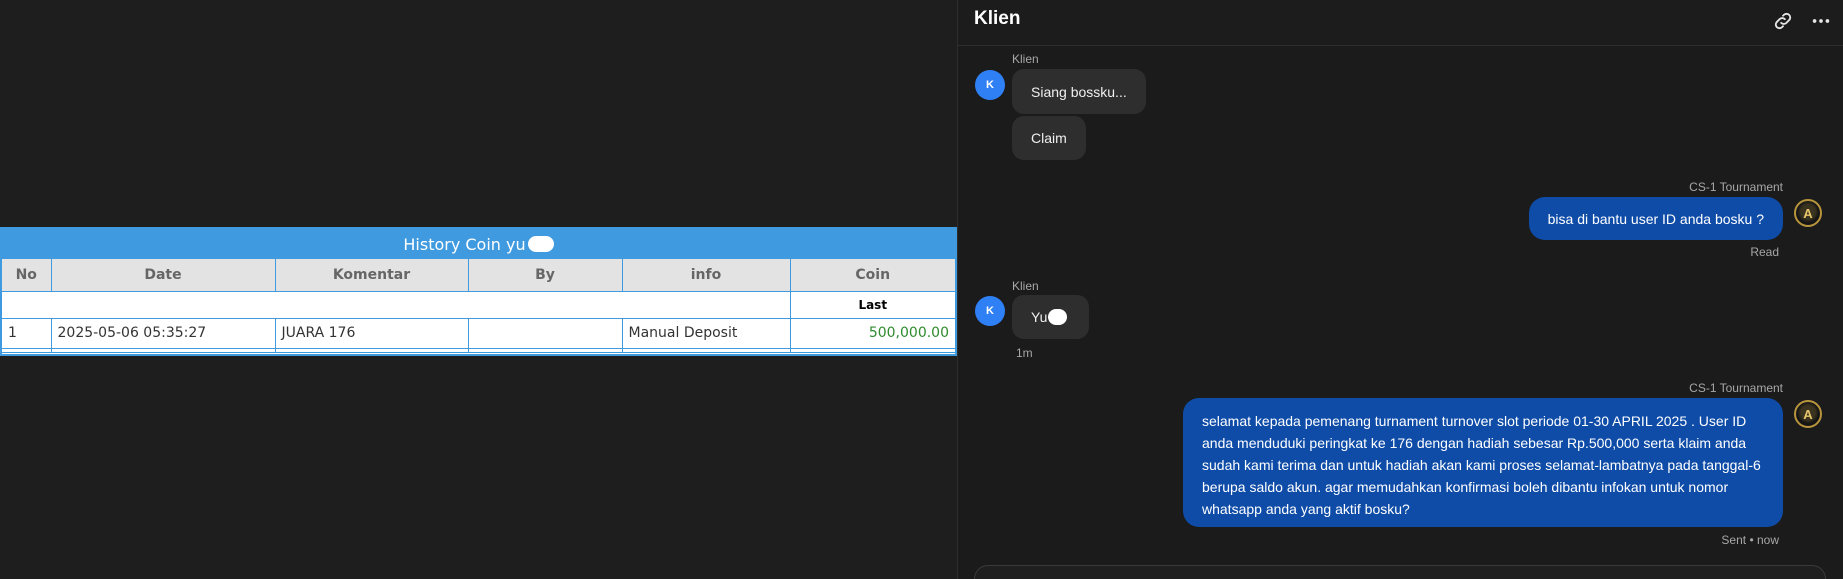 This screenshot has height=579, width=1843. Describe the element at coordinates (872, 275) in the screenshot. I see `col-header-coin: Coin` at that location.